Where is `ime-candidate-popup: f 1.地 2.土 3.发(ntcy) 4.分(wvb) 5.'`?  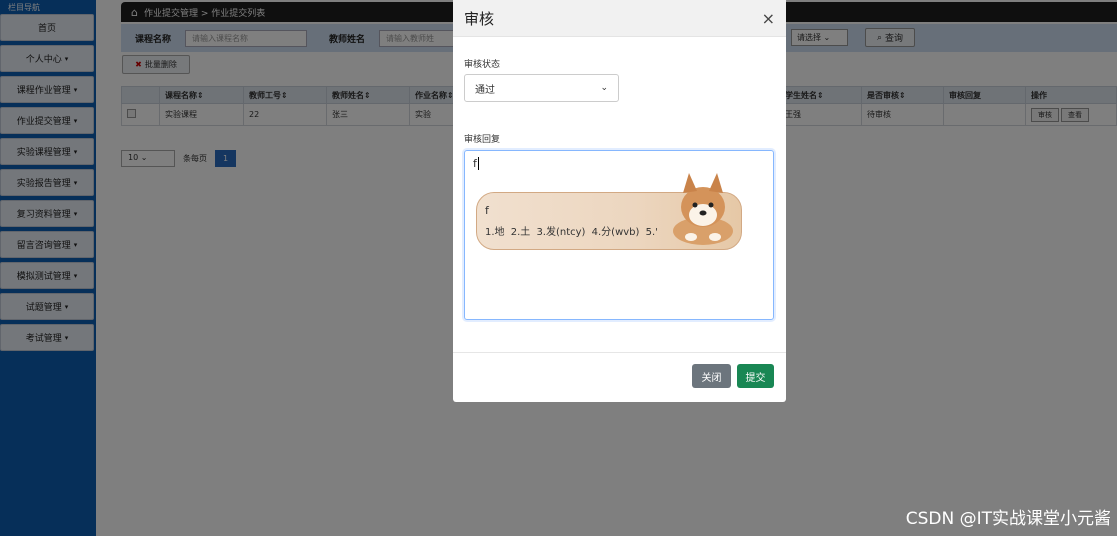 ime-candidate-popup: f 1.地 2.土 3.发(ntcy) 4.分(wvb) 5.' is located at coordinates (609, 211).